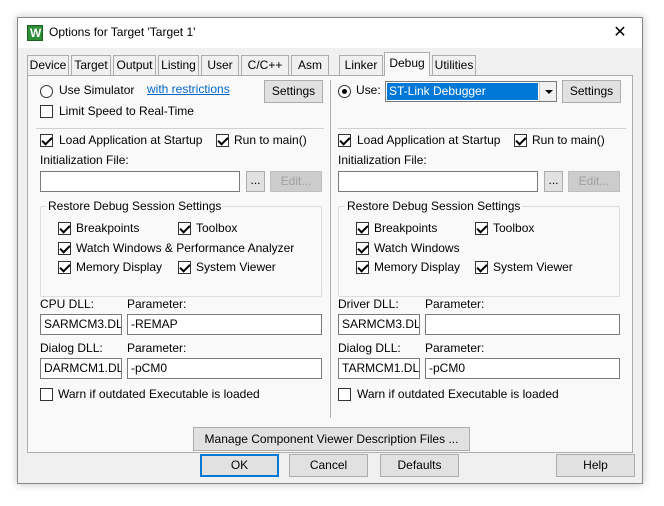 The width and height of the screenshot is (664, 506). I want to click on cpu-dll-label: CPU DLL:, so click(67, 304).